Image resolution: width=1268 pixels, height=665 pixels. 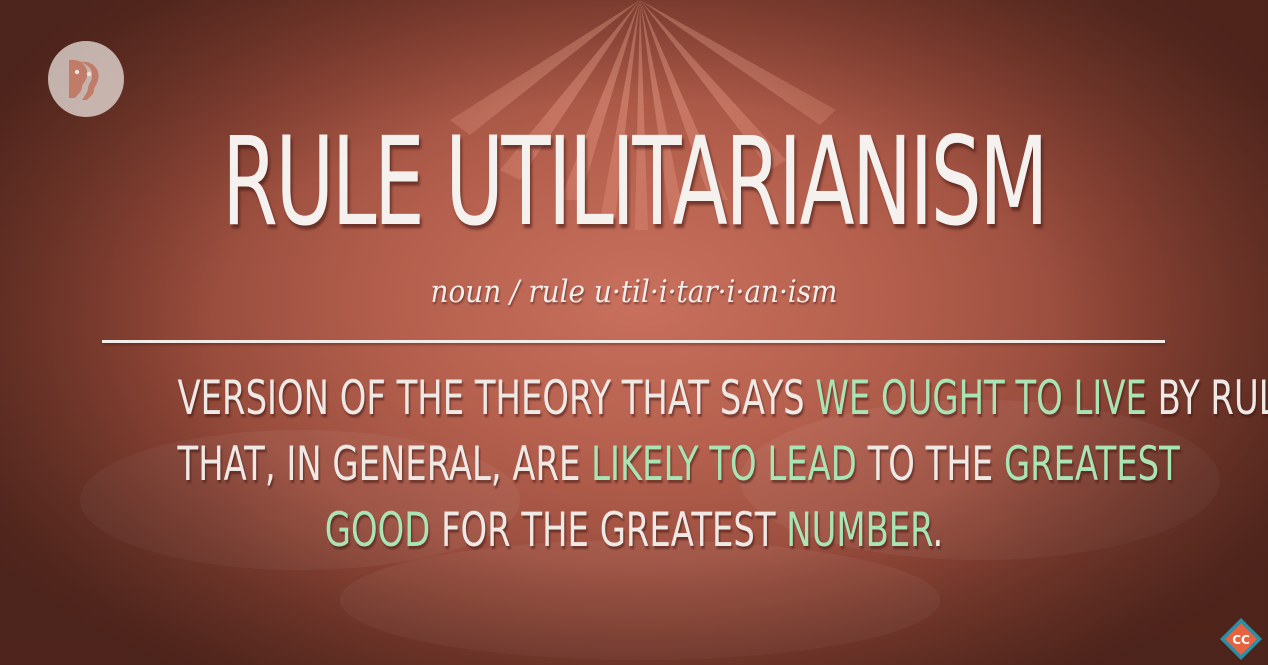 What do you see at coordinates (859, 530) in the screenshot?
I see `definition-highlight: NUMBER` at bounding box center [859, 530].